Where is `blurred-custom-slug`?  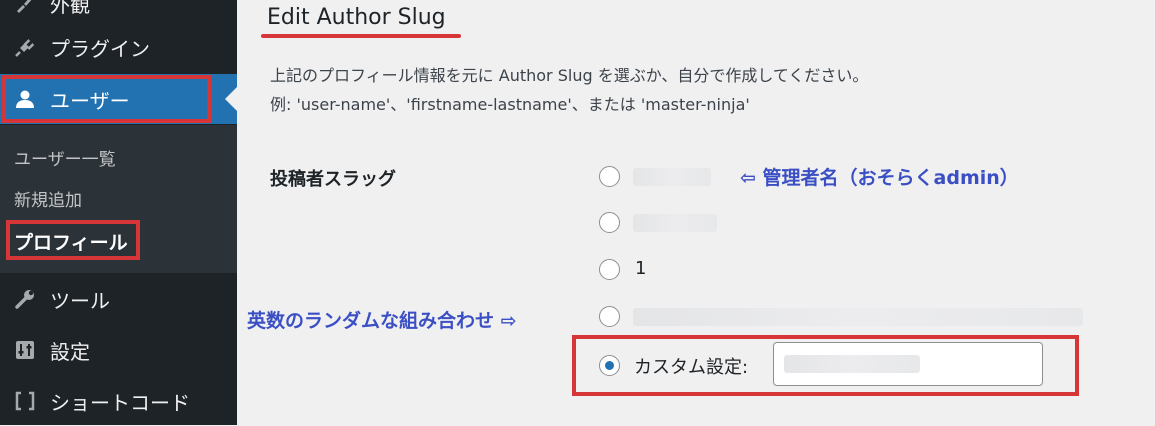 blurred-custom-slug is located at coordinates (852, 364).